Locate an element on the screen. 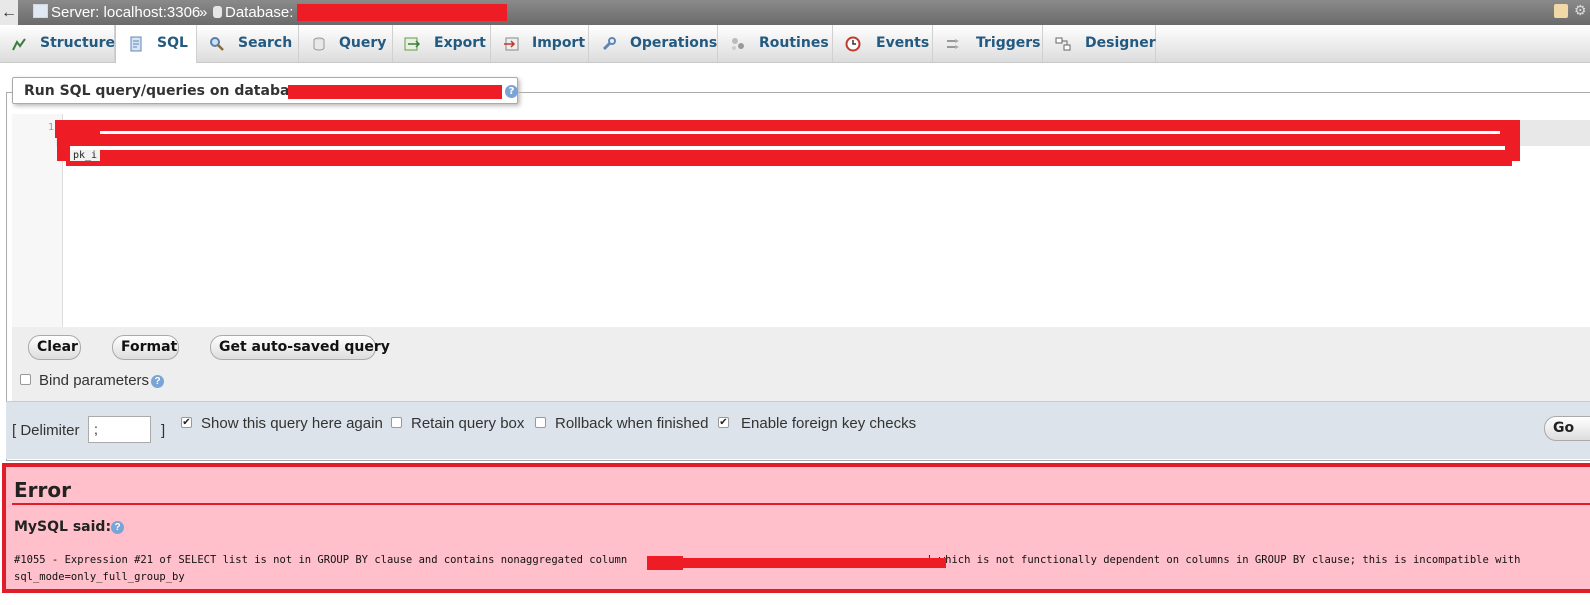 This screenshot has width=1590, height=605. rollback-checkbox is located at coordinates (540, 422).